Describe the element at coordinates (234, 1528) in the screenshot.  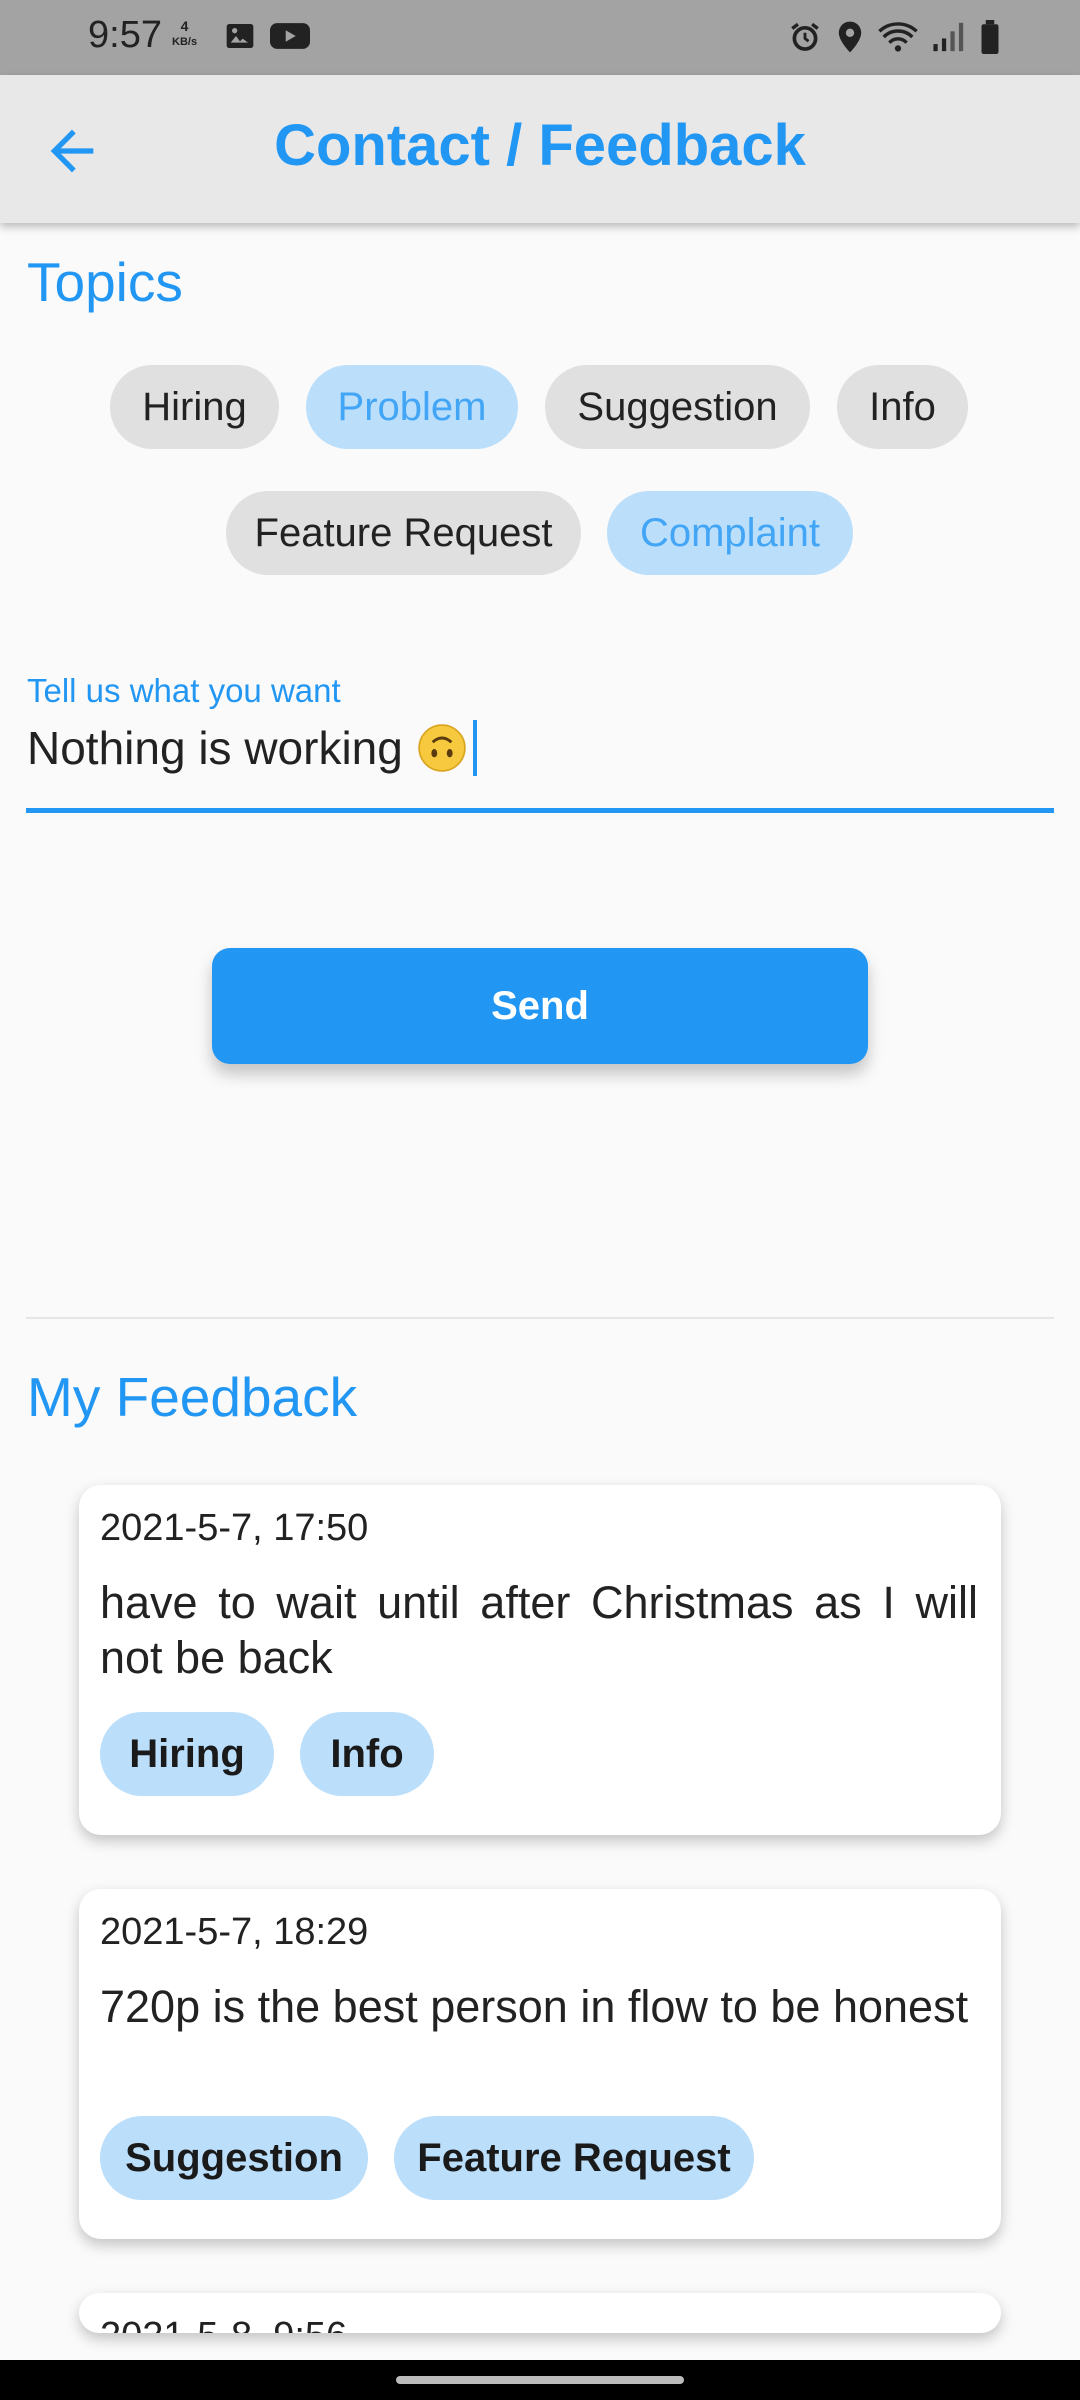
I see `feedback-date: 2021-5-7, 17:50` at that location.